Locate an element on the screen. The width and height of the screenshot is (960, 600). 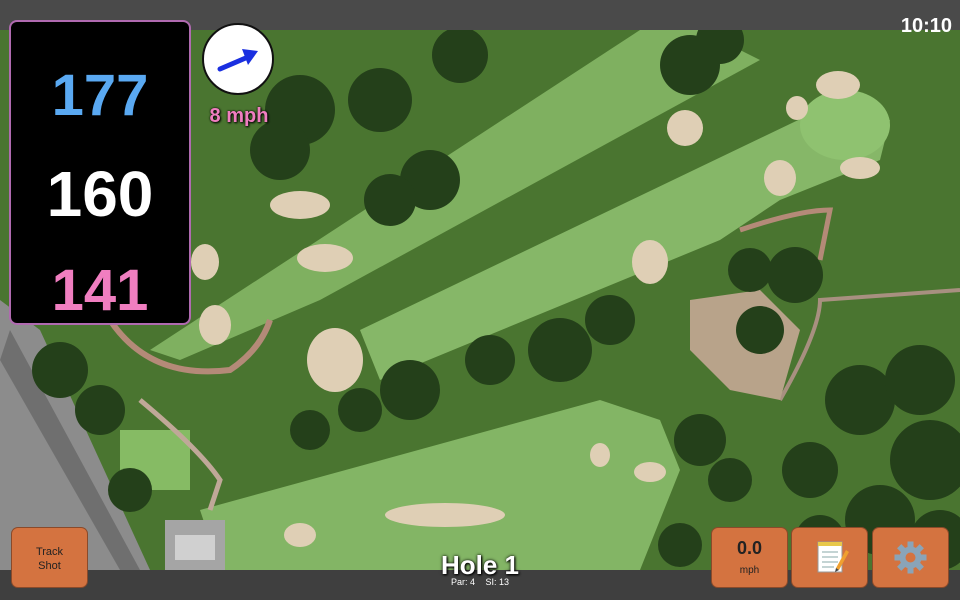
gear-icon is located at coordinates (910, 557).